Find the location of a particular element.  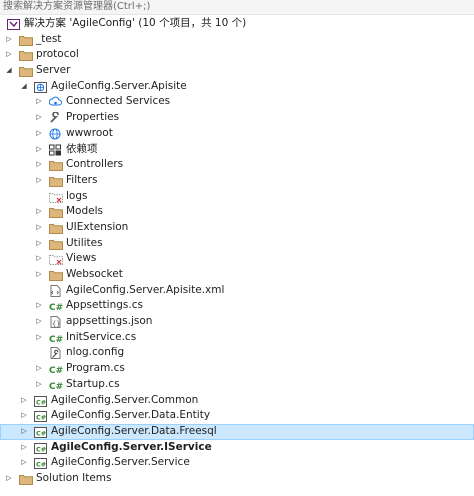

tree-item: ▷ C# Appsettings.cs is located at coordinates (237, 306).